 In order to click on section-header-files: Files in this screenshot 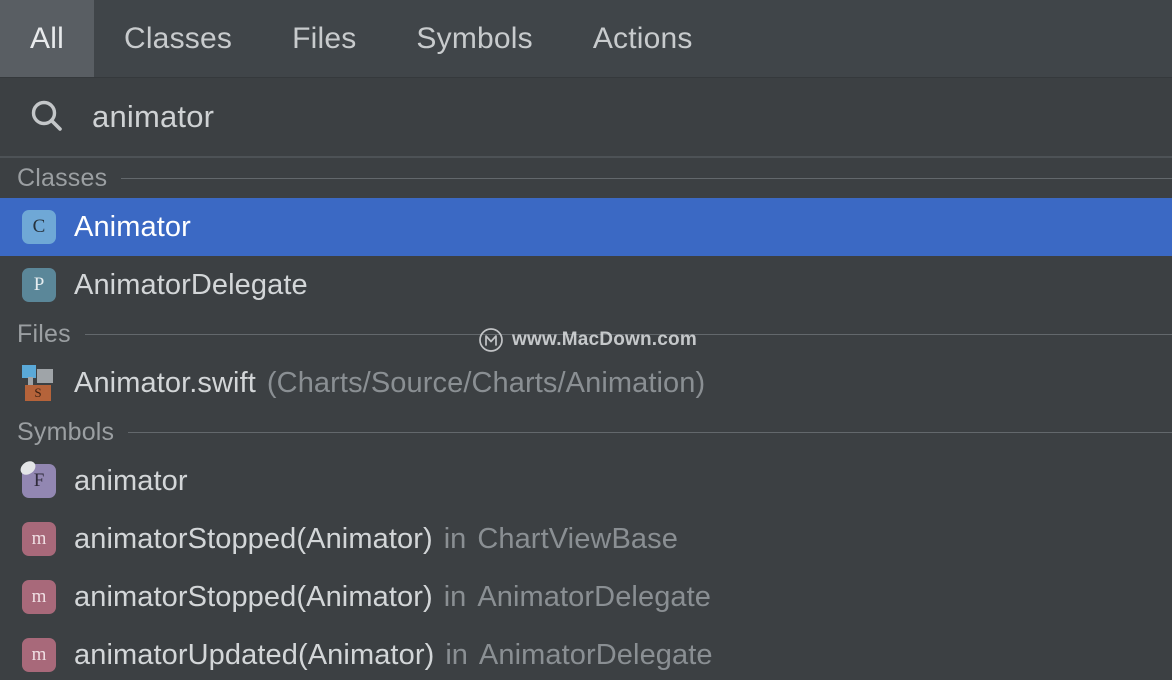, I will do `click(586, 334)`.